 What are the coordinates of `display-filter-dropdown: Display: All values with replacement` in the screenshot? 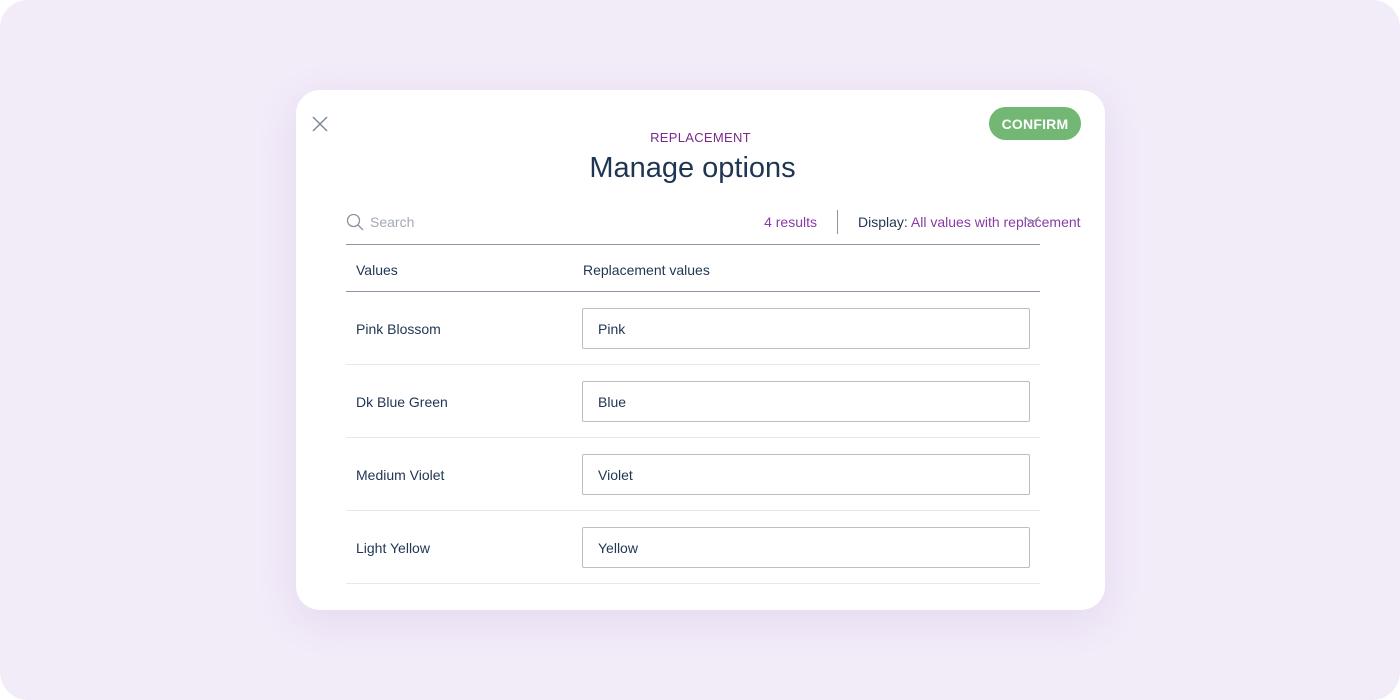 It's located at (969, 222).